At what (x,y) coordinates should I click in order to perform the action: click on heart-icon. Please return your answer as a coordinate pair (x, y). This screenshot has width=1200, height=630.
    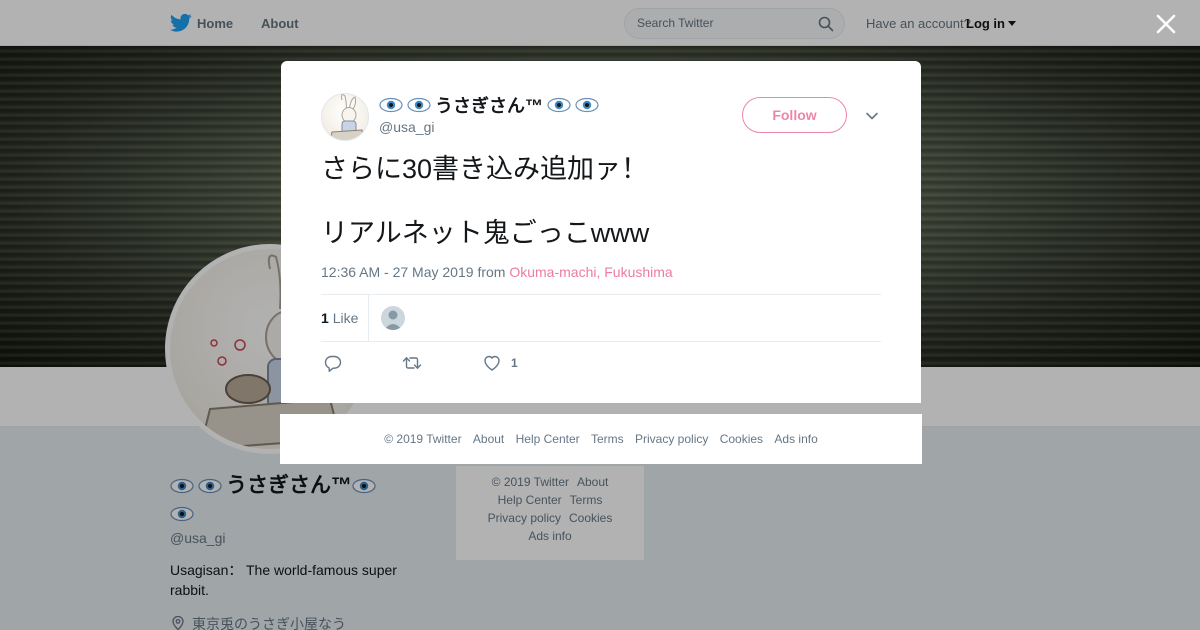
    Looking at the image, I should click on (492, 363).